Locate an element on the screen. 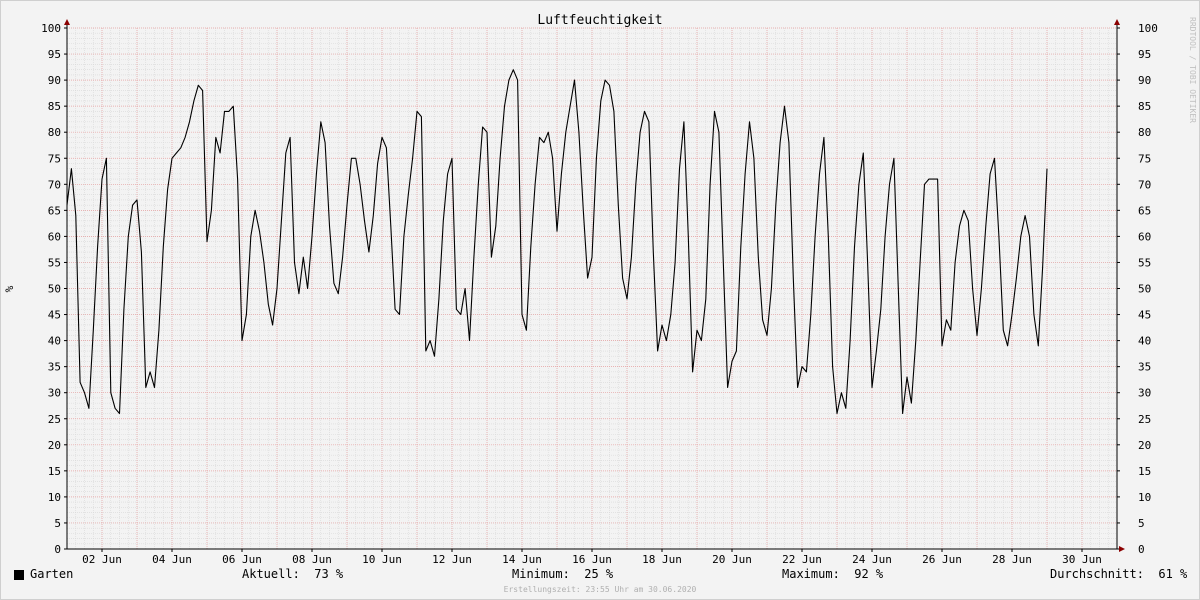 The image size is (1200, 600). x-tick-label: 28 Jun is located at coordinates (1012, 559).